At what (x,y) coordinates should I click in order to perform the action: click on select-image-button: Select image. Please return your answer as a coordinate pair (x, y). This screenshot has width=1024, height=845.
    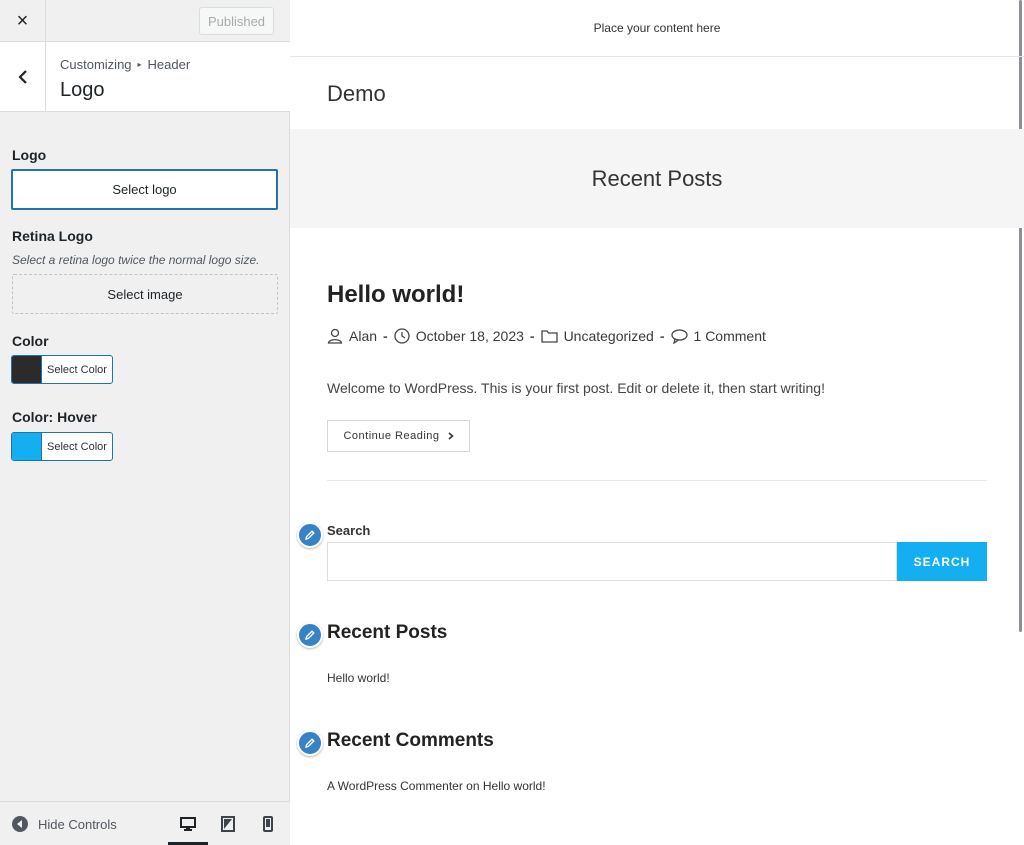
    Looking at the image, I should click on (145, 294).